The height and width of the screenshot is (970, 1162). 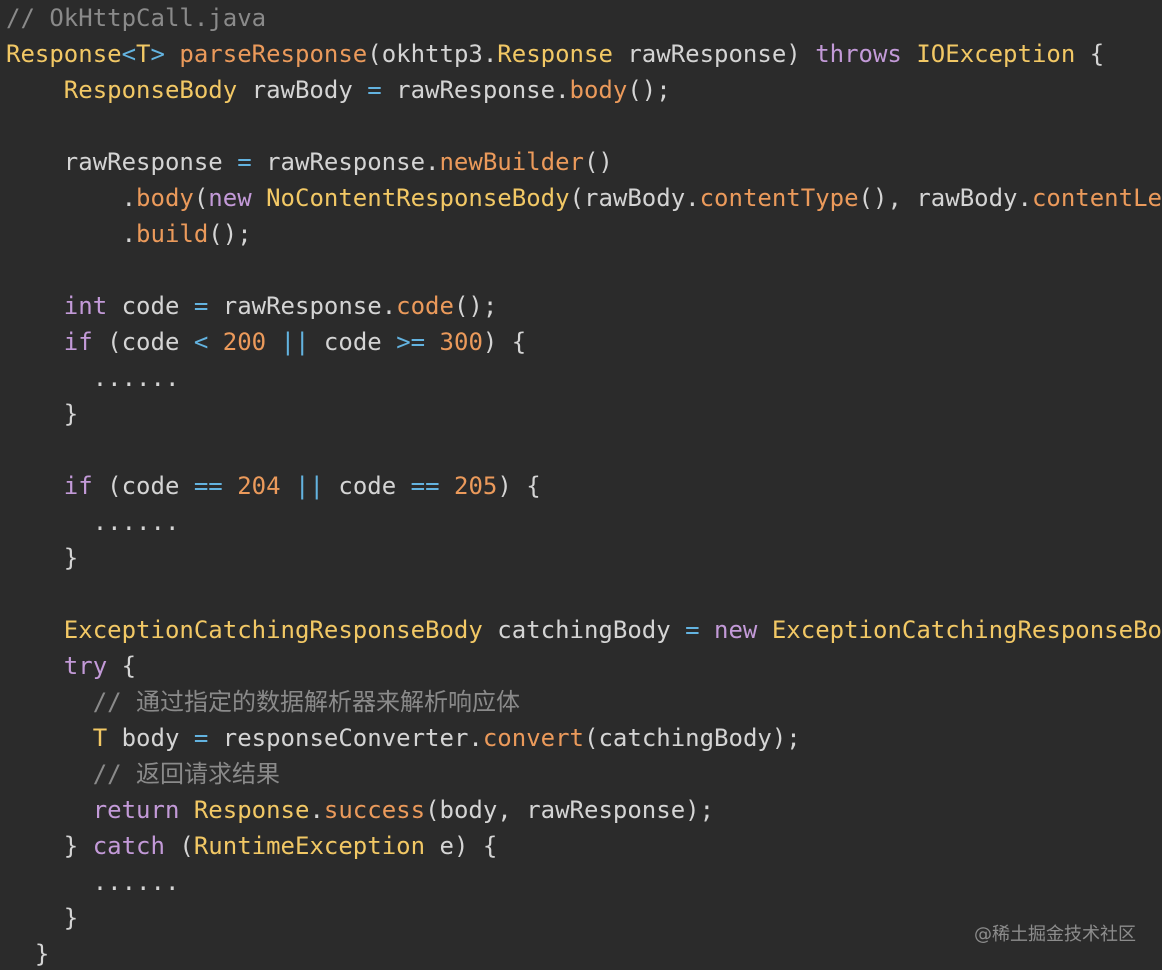 What do you see at coordinates (179, 846) in the screenshot?
I see `code-token-plain: (` at bounding box center [179, 846].